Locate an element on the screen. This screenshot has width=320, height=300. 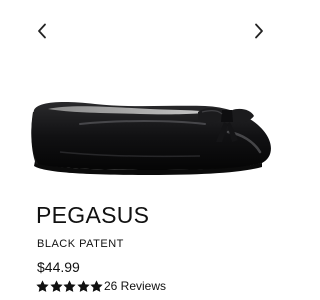
chevron-right-icon is located at coordinates (259, 31).